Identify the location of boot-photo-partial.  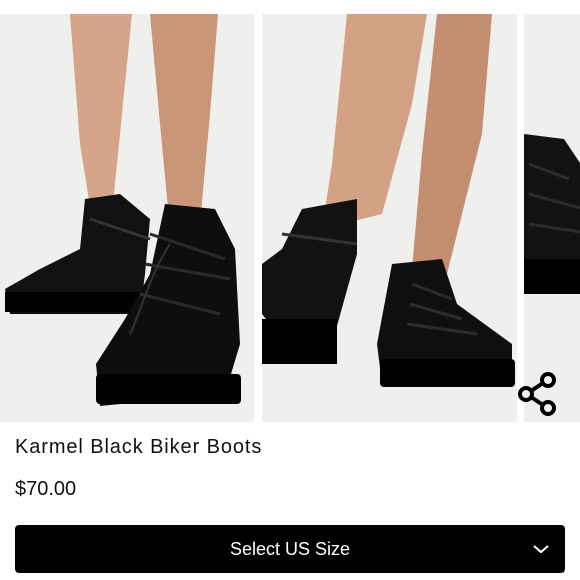
(552, 218).